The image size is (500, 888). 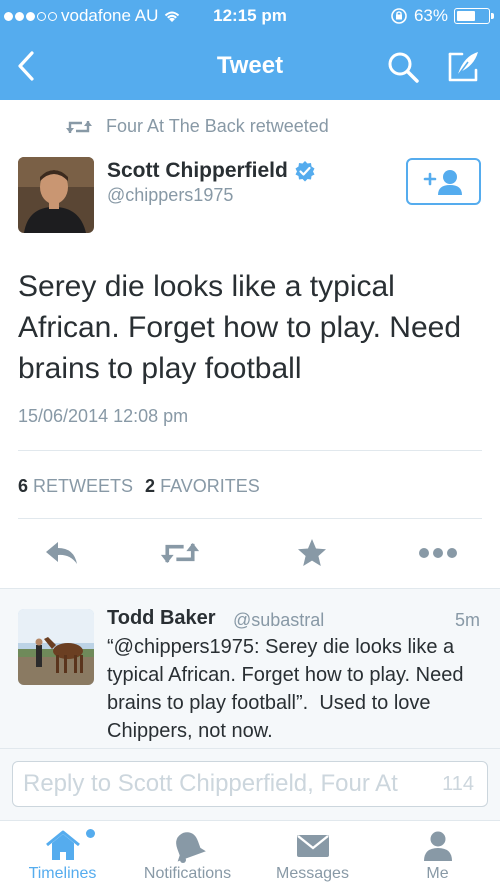 What do you see at coordinates (437, 873) in the screenshot?
I see `tab-label: Me` at bounding box center [437, 873].